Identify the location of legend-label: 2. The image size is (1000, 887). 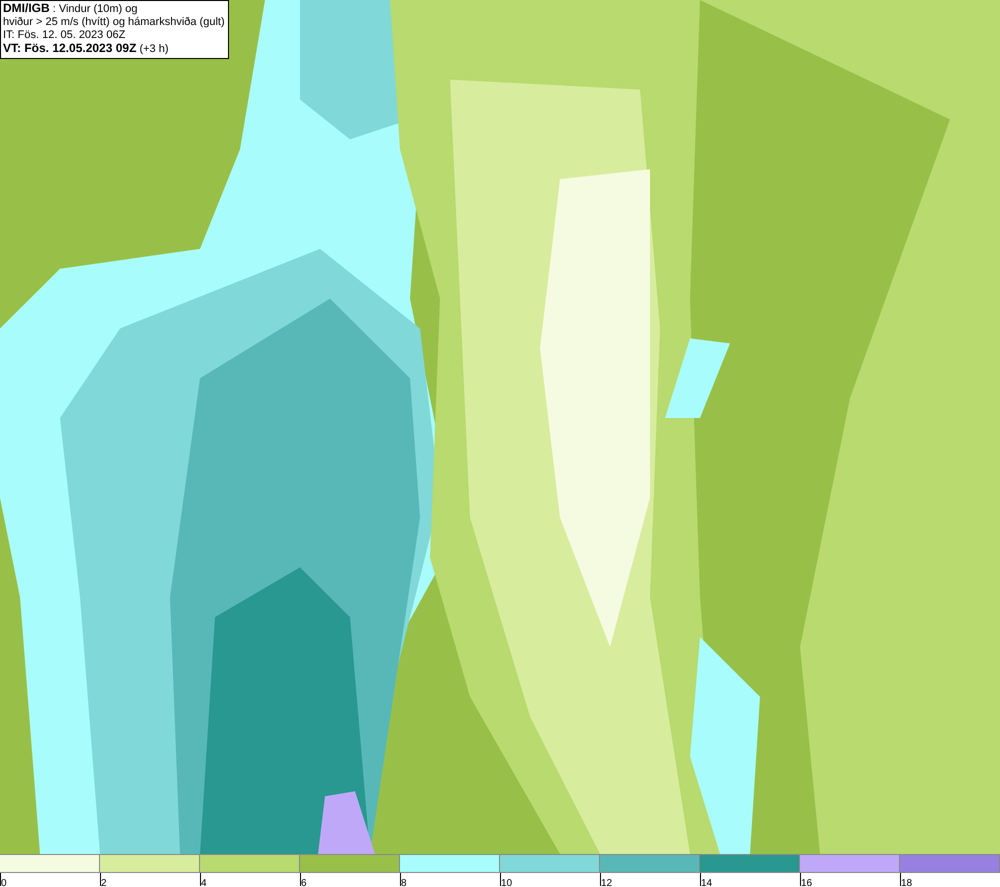
(104, 882).